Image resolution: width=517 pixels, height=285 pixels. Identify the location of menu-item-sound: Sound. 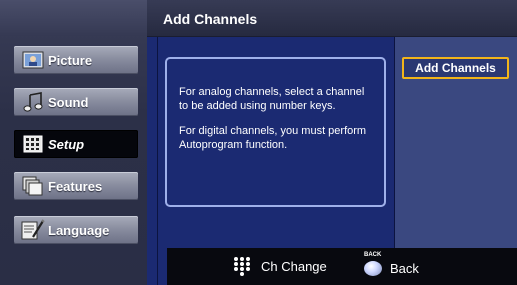
(76, 102).